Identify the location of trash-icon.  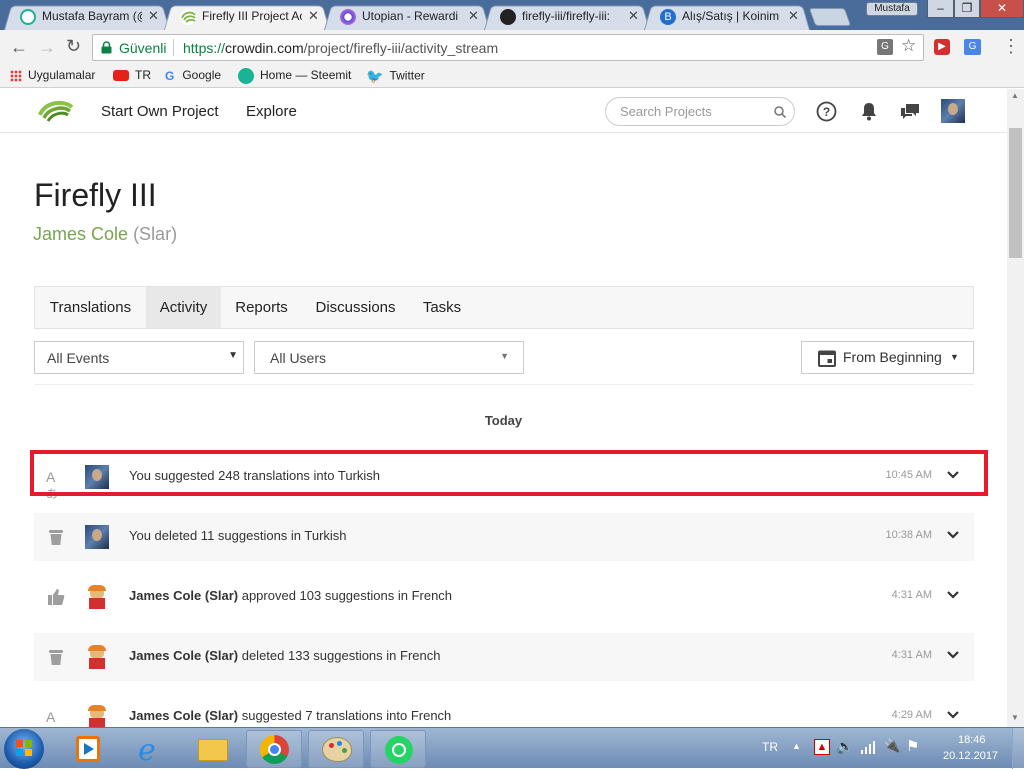
(56, 537).